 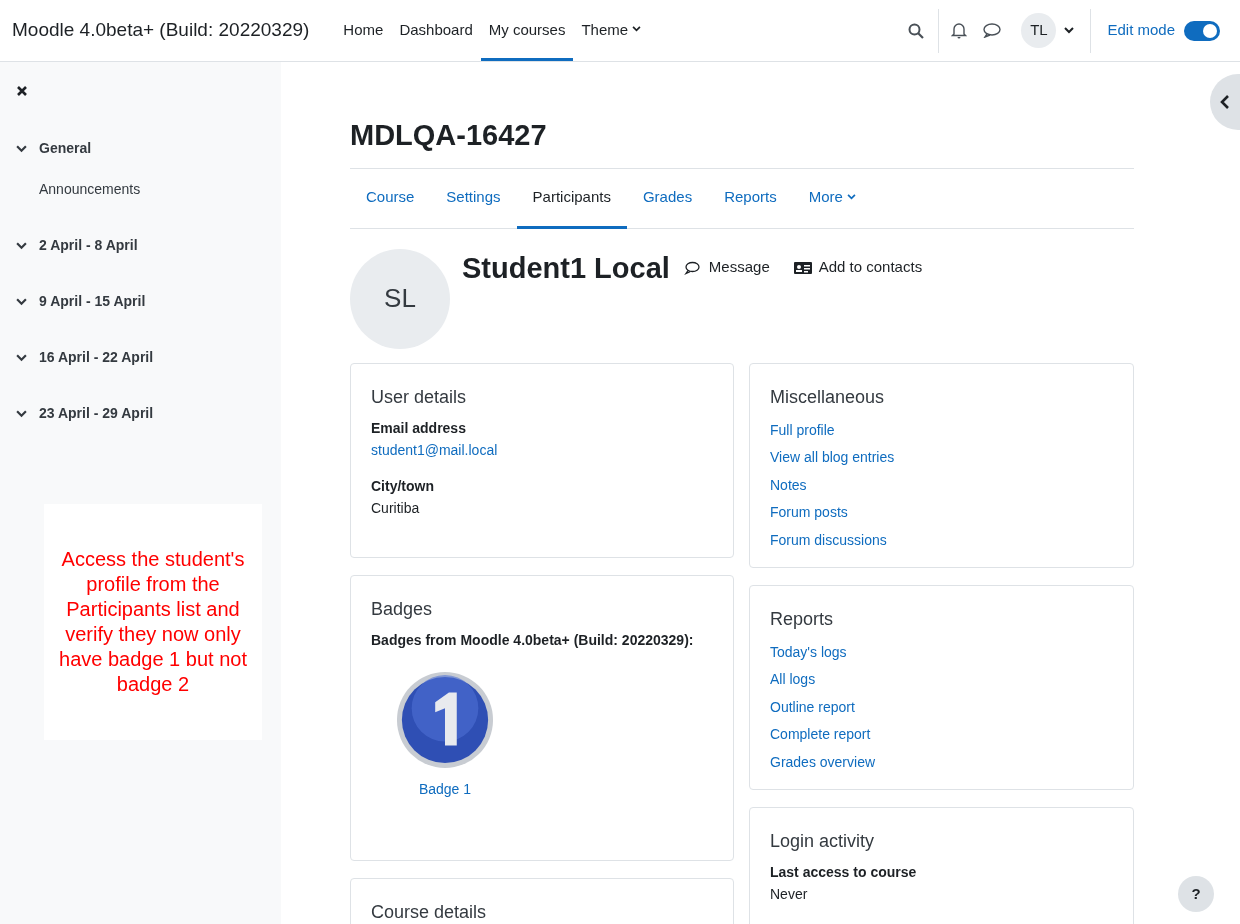 I want to click on email-link: student1@mail.local, so click(x=542, y=449).